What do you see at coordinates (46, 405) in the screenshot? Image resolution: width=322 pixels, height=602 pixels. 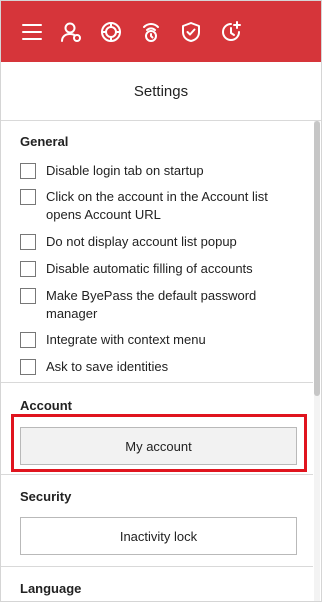 I see `section-title-account: Account` at bounding box center [46, 405].